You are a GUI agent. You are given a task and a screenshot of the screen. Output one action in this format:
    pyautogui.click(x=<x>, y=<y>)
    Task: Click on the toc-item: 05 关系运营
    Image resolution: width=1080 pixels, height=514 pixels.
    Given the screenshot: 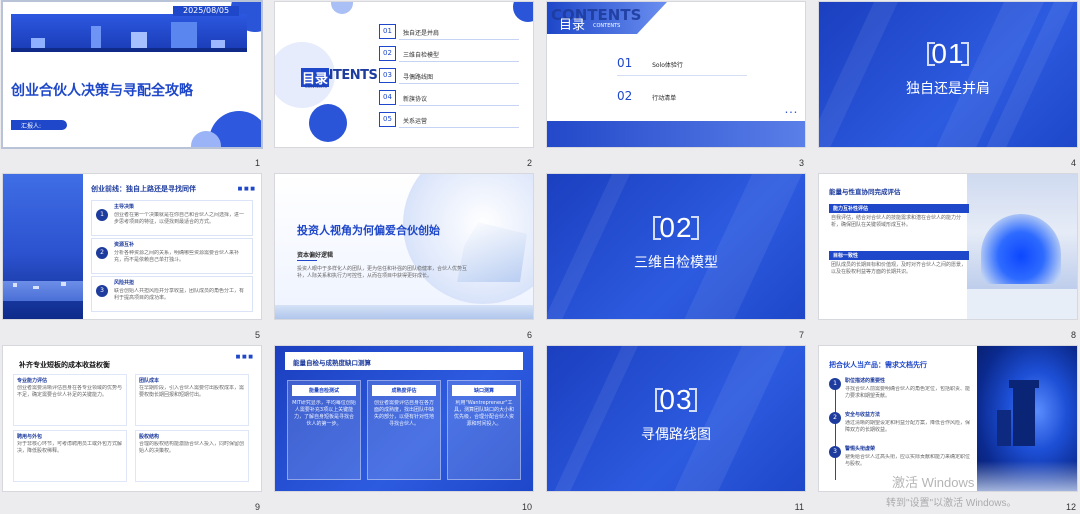 What is the action you would take?
    pyautogui.click(x=449, y=121)
    